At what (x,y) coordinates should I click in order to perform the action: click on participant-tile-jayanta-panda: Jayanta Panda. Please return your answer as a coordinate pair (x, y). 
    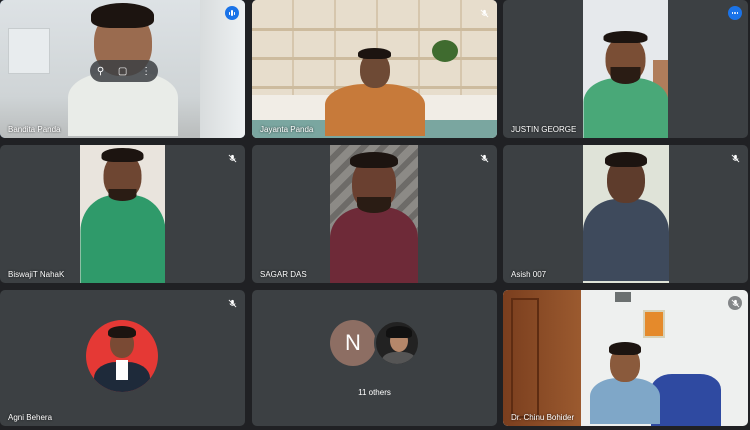
    Looking at the image, I should click on (374, 69).